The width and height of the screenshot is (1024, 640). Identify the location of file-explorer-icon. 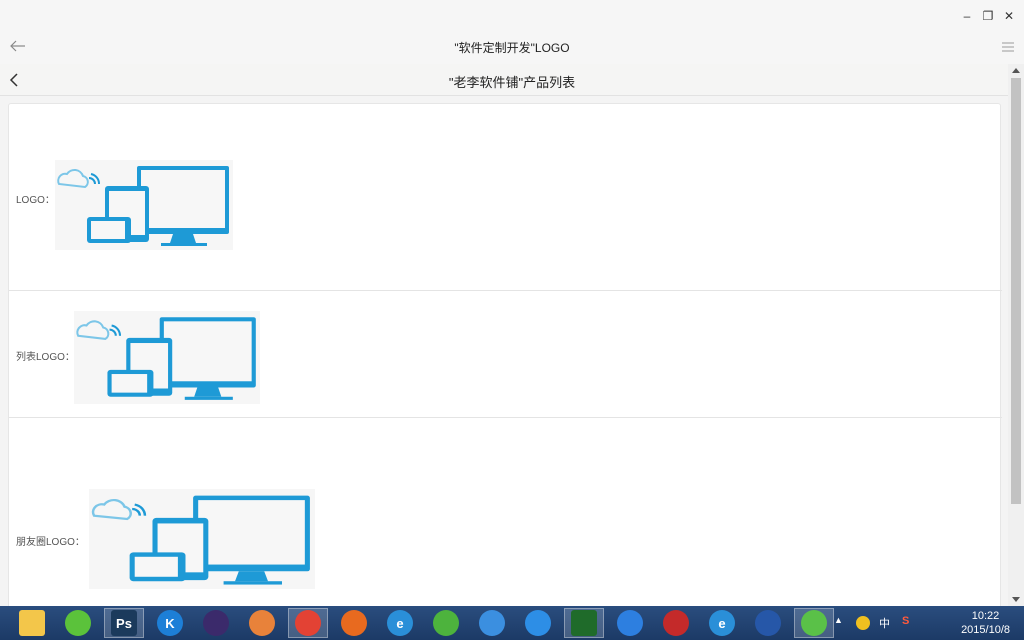
(32, 623).